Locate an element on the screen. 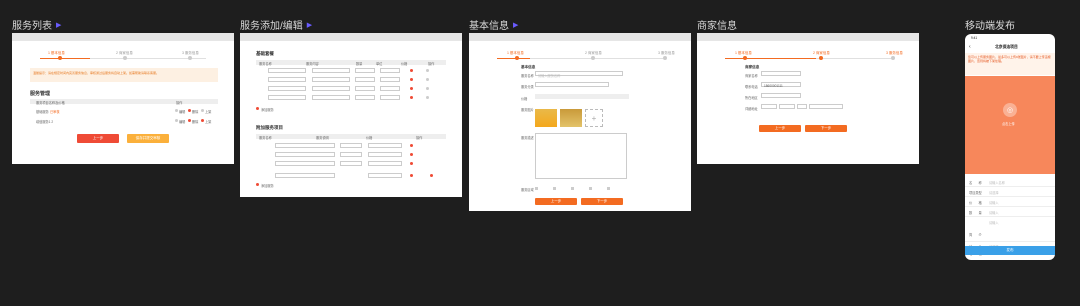 The width and height of the screenshot is (1080, 306). address-input is located at coordinates (826, 106).